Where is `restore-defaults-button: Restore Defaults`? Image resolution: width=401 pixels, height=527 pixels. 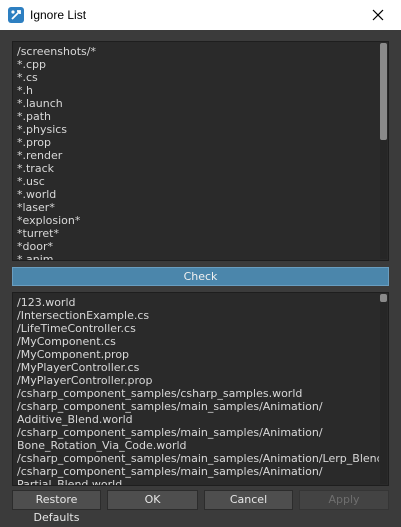
restore-defaults-button: Restore Defaults is located at coordinates (56, 507).